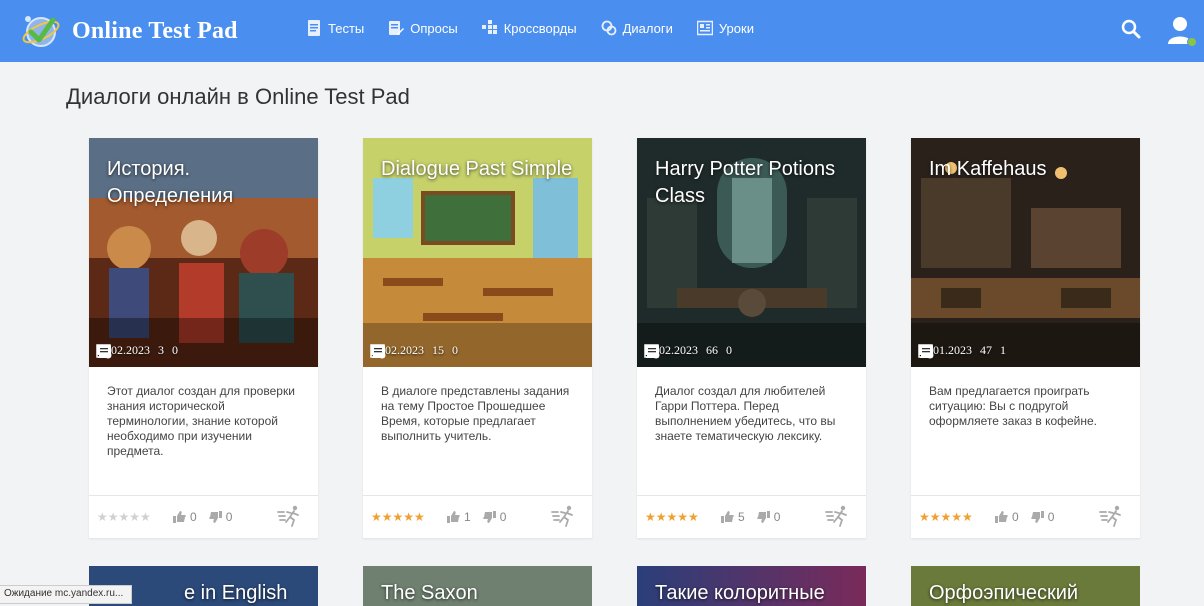 Image resolution: width=1204 pixels, height=606 pixels. I want to click on card-title: История. Определения, so click(207, 183).